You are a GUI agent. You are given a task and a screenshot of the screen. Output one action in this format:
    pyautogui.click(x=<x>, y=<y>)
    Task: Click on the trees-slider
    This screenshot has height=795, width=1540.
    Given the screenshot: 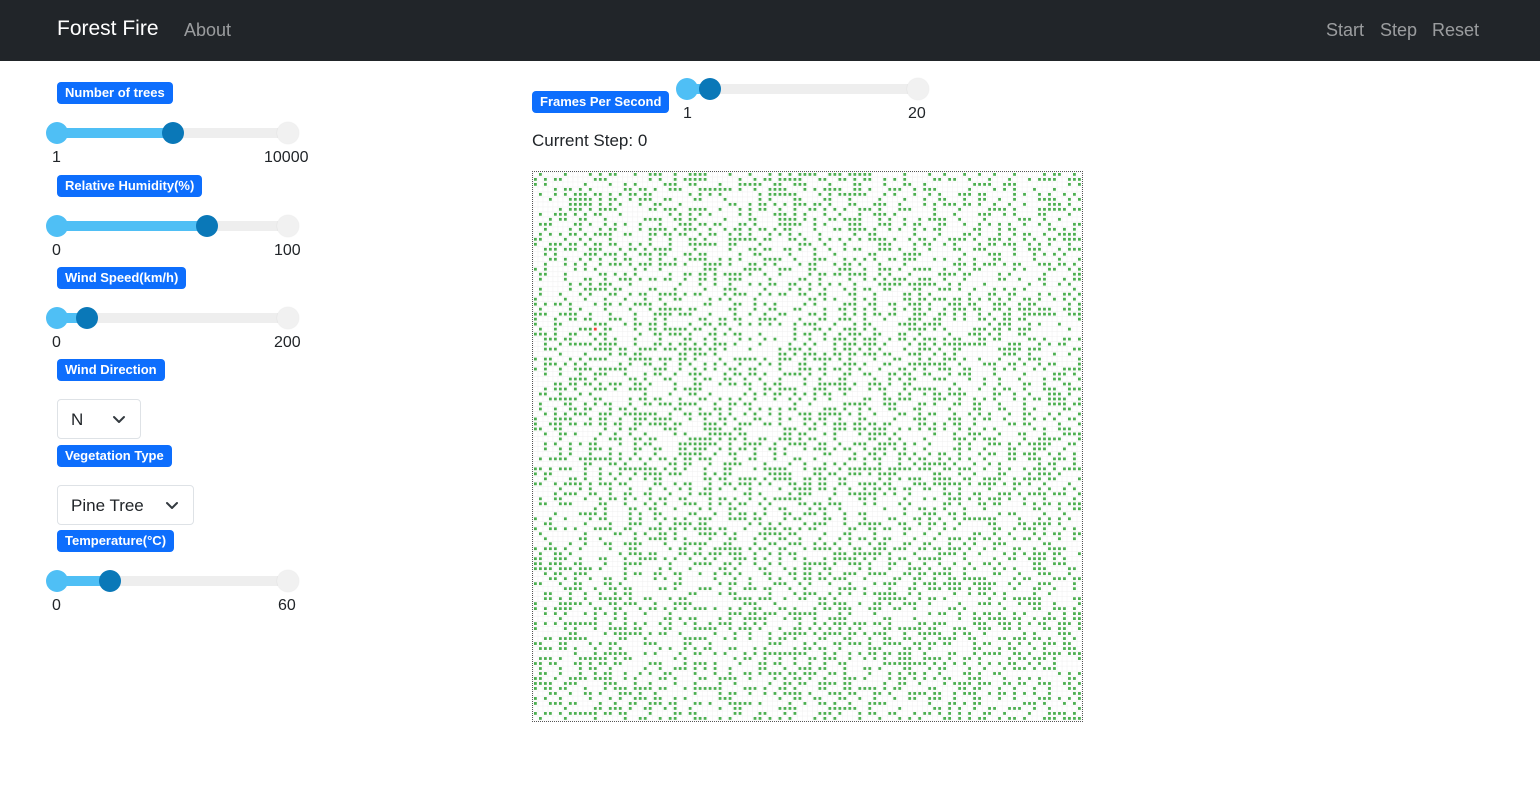 What is the action you would take?
    pyautogui.click(x=172, y=133)
    